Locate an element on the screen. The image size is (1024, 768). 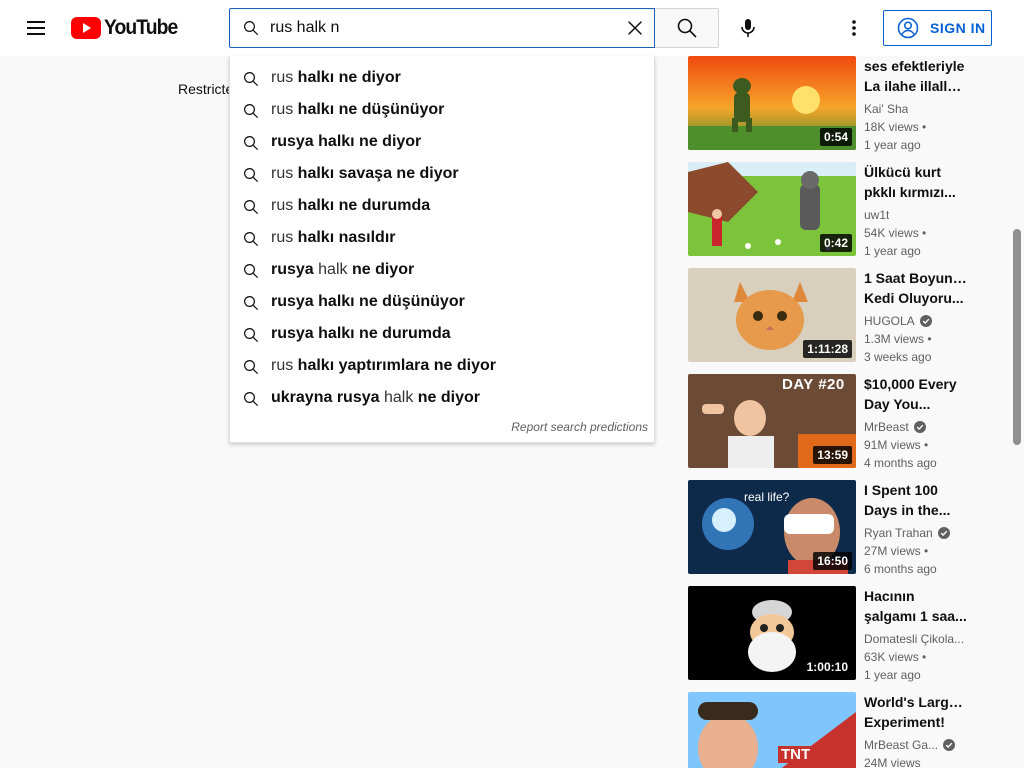
channel-name: Kai' Sha is located at coordinates (886, 109).